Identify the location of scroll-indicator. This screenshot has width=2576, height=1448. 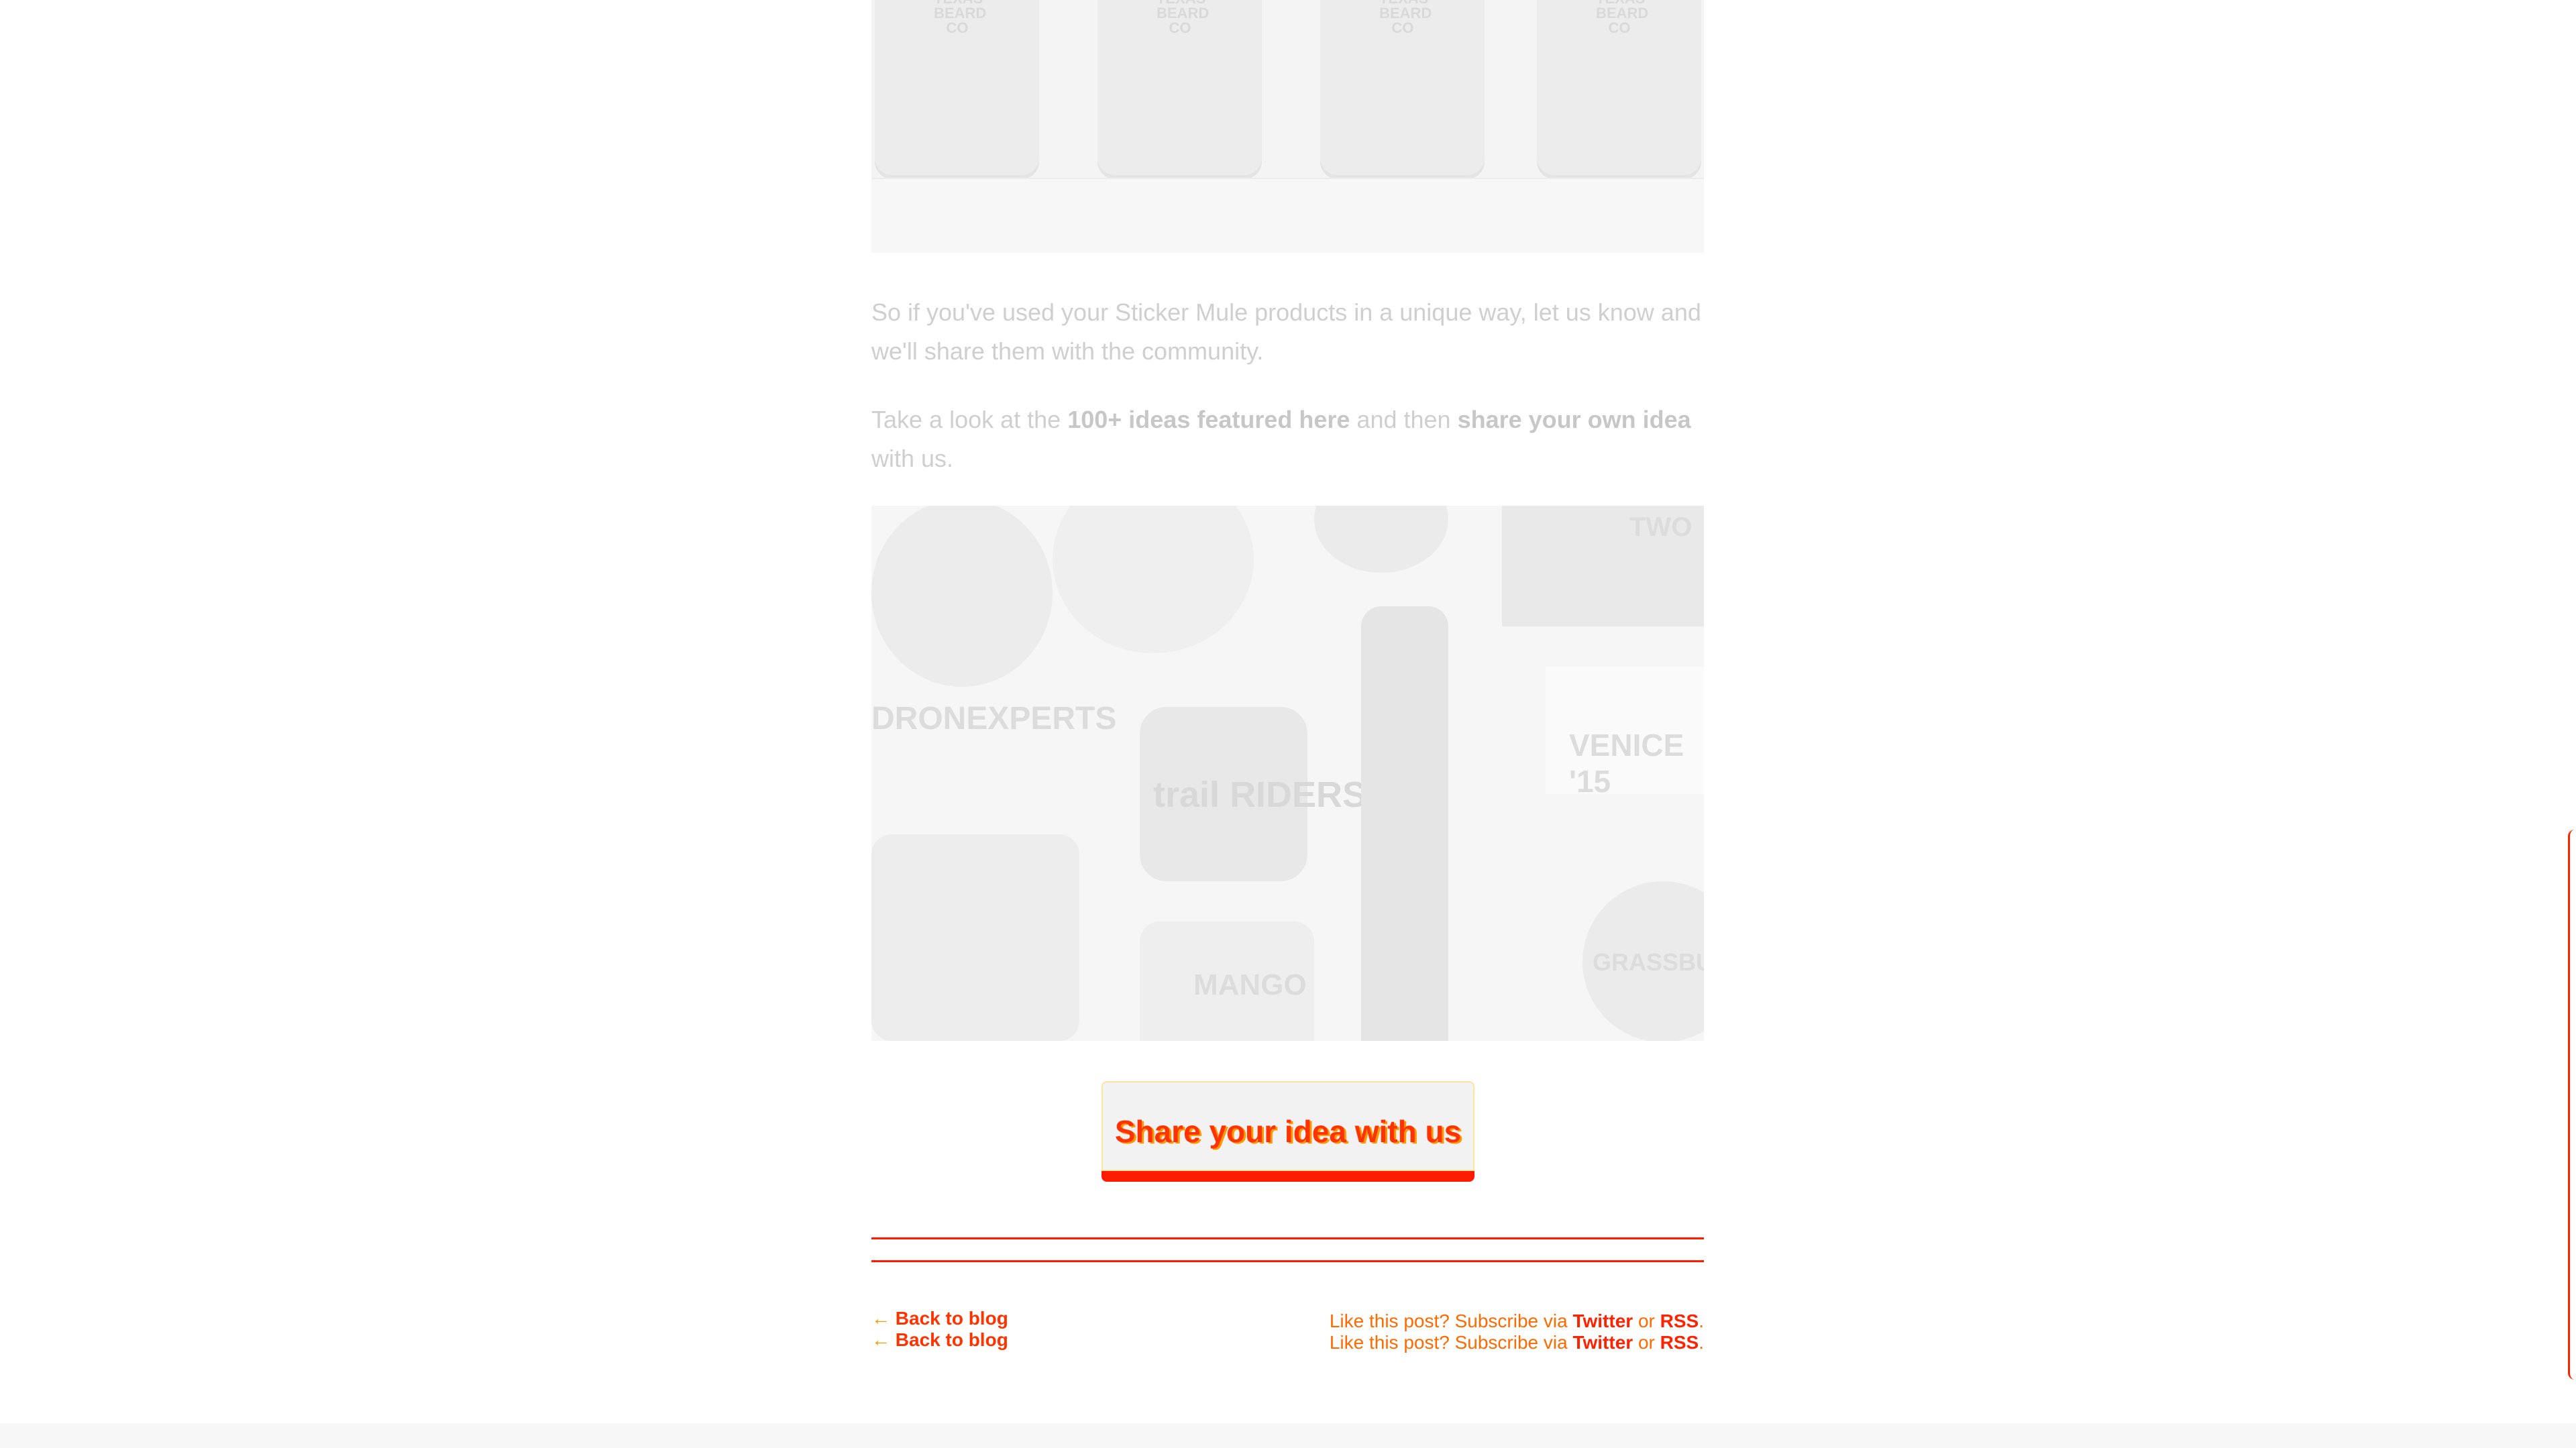
(2572, 1105).